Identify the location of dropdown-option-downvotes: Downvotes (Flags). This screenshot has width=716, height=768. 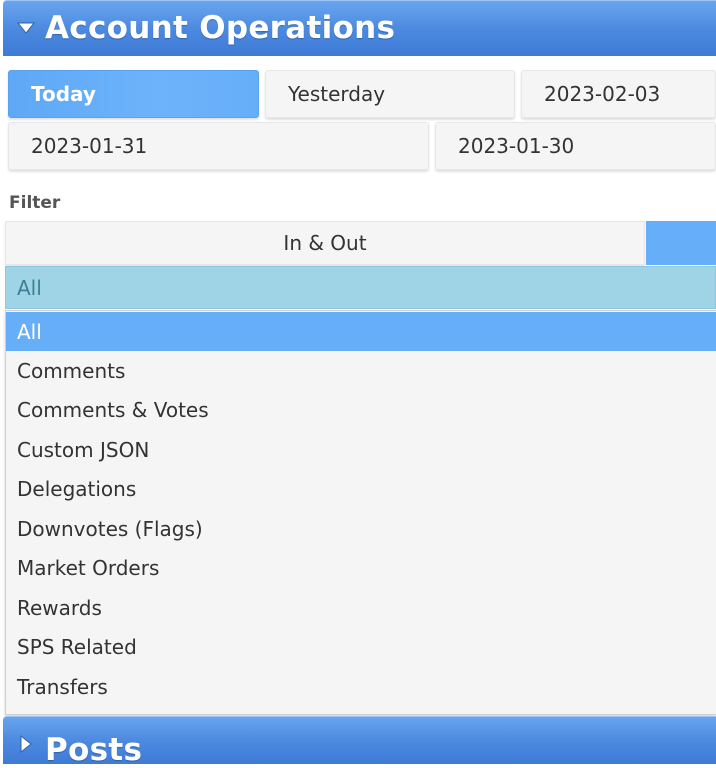
(361, 528).